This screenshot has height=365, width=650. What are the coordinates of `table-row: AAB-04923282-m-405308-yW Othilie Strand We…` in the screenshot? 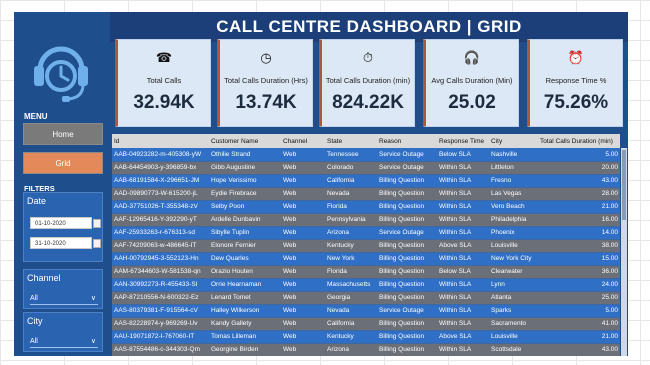 It's located at (366, 155).